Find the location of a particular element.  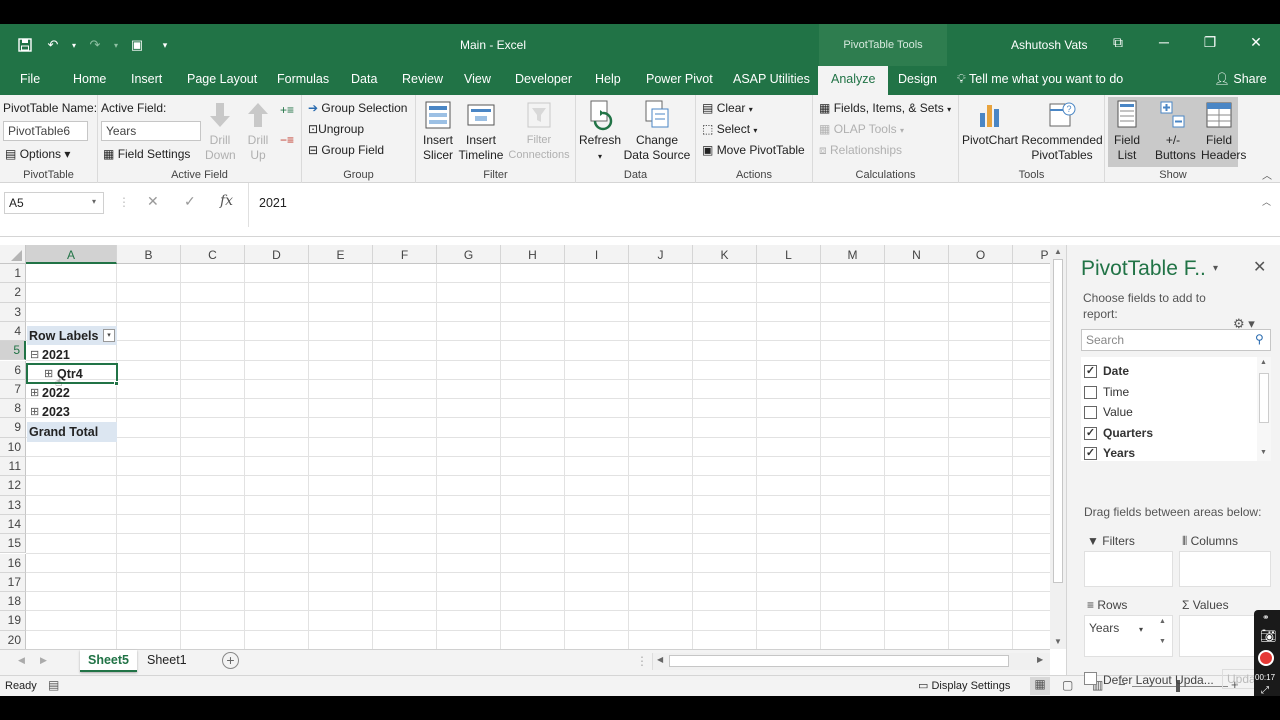

field-list-scroll-thumb is located at coordinates (1264, 398).